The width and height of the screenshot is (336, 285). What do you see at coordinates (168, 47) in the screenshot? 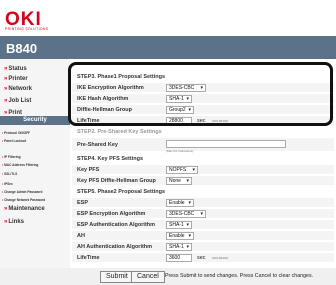
I see `model-bar` at bounding box center [168, 47].